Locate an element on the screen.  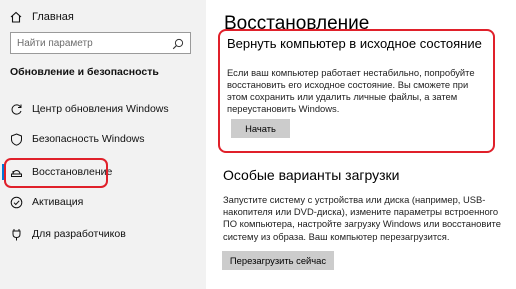
sidebar-item-windows-update: Центр обновления Windows is located at coordinates (103, 109).